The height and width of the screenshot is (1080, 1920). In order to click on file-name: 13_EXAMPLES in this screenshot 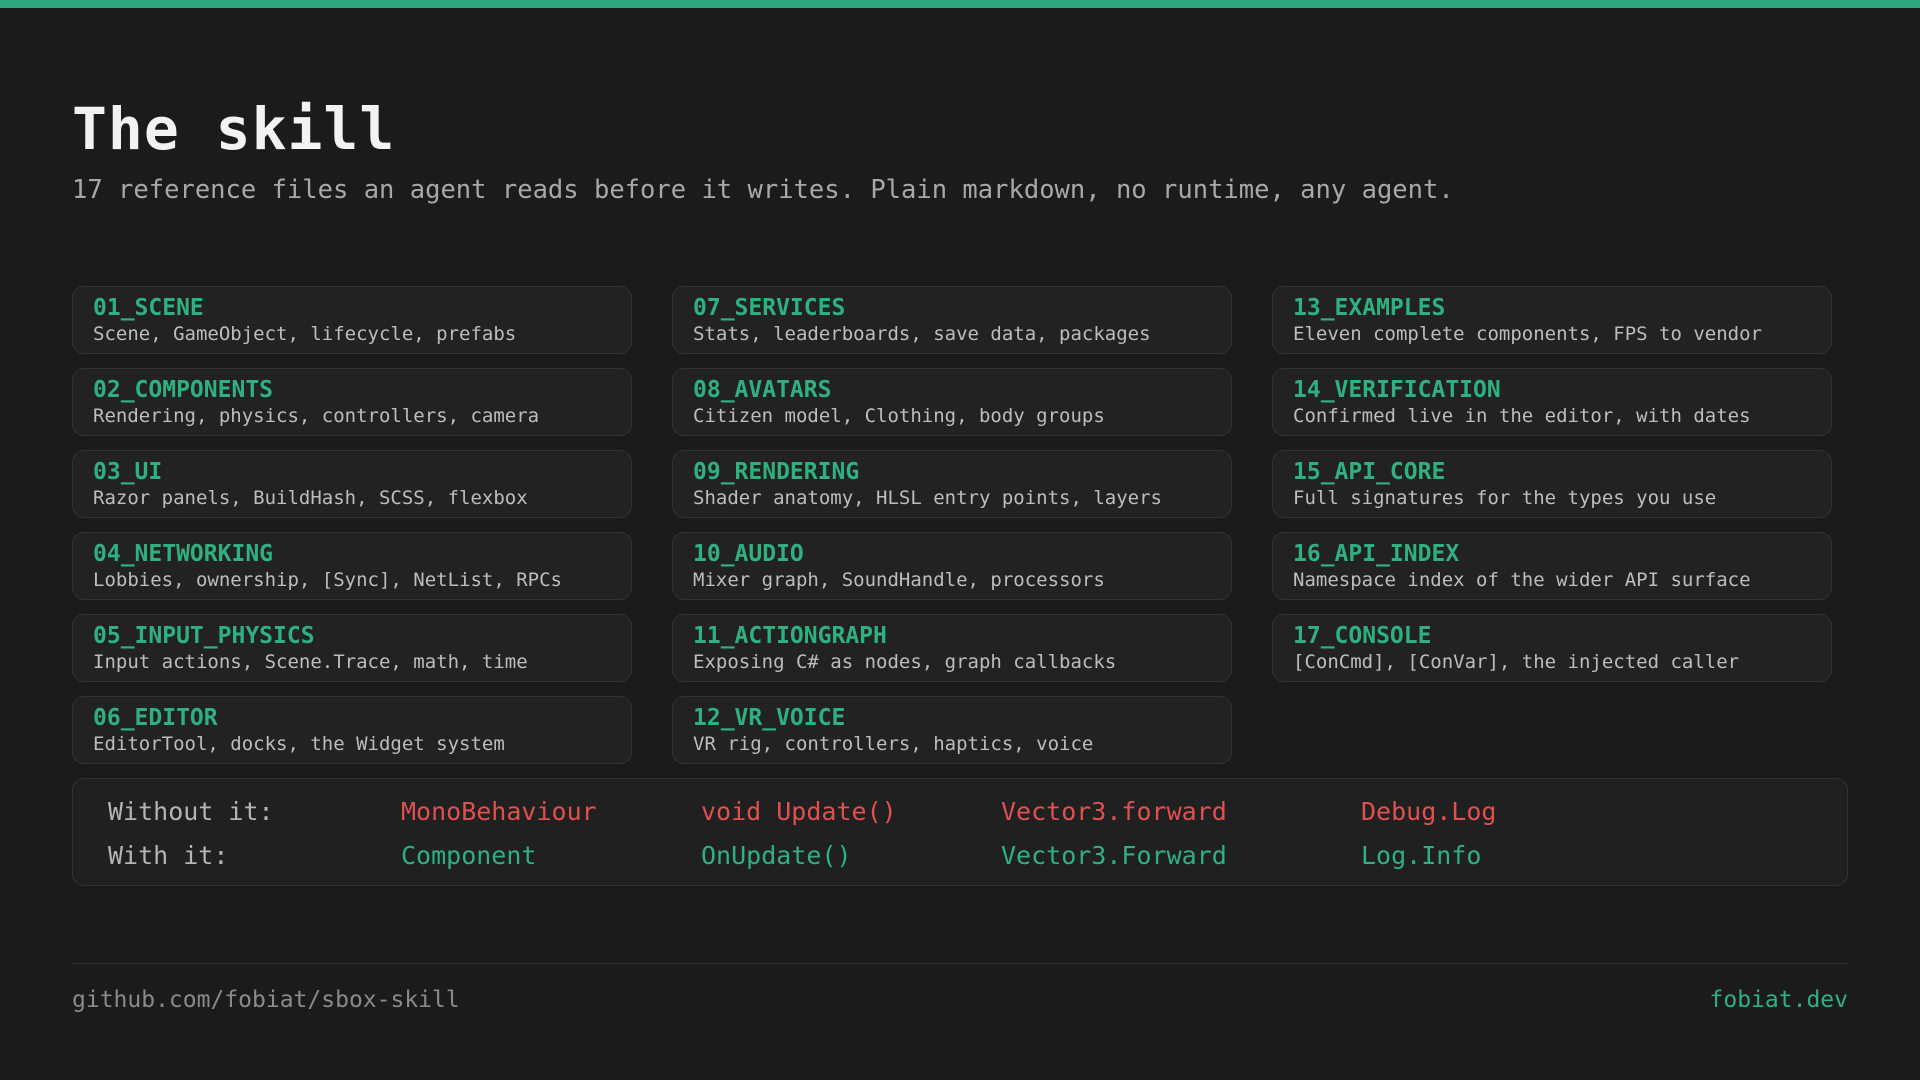, I will do `click(1369, 308)`.